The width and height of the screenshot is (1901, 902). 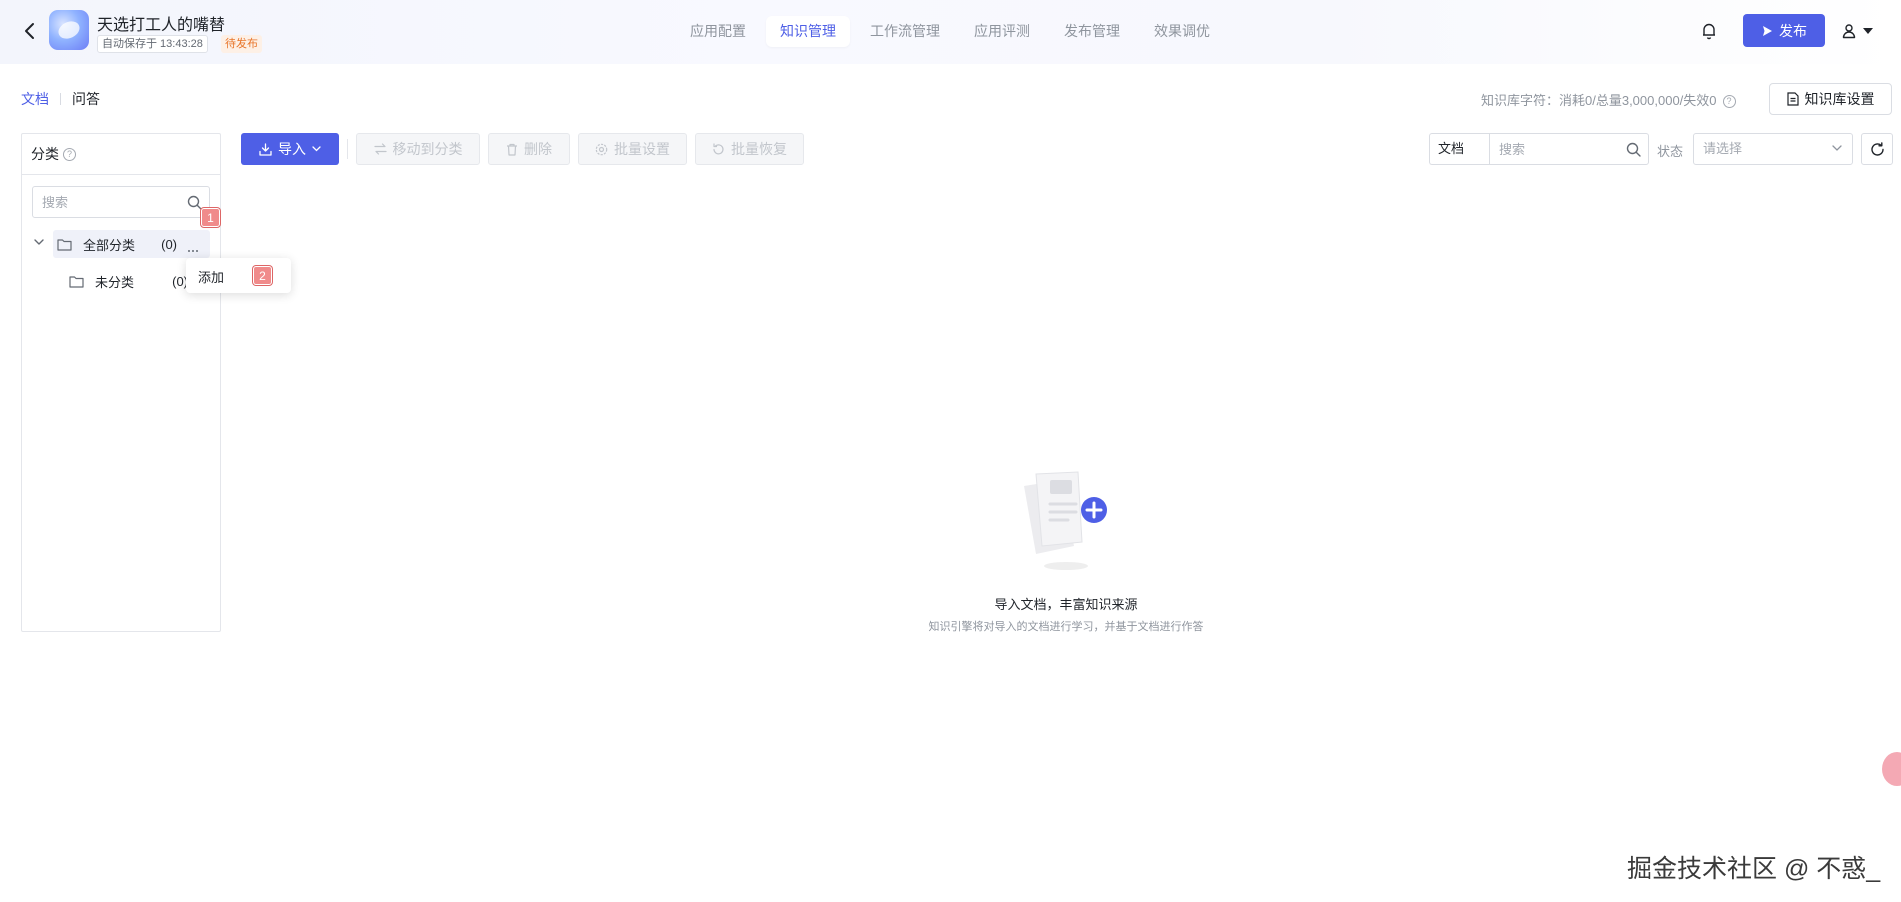 What do you see at coordinates (808, 31) in the screenshot?
I see `tab-knowledge-management: 知识管理` at bounding box center [808, 31].